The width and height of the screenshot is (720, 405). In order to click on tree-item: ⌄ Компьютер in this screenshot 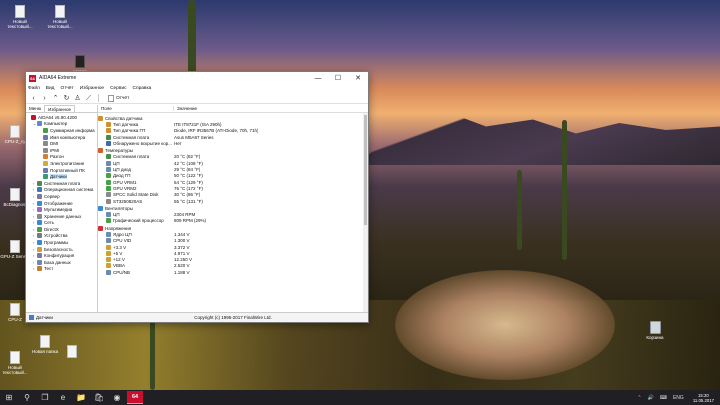, I will do `click(61, 124)`.